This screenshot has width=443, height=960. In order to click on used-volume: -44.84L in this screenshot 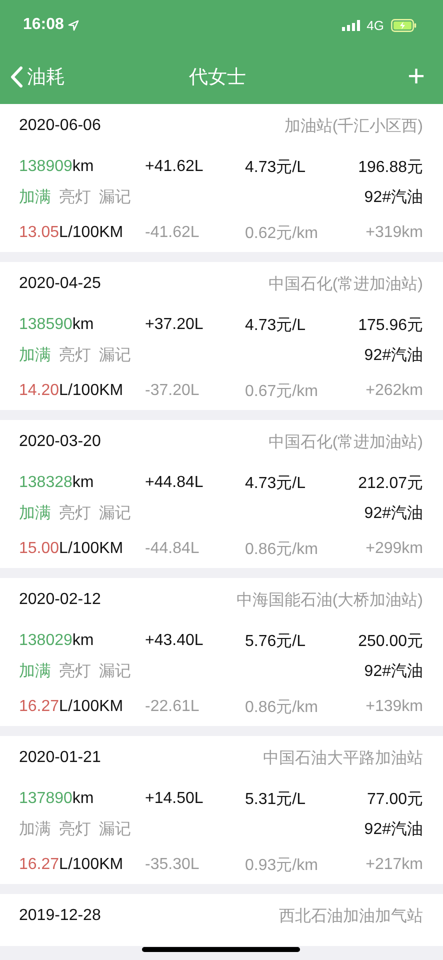, I will do `click(172, 549)`.